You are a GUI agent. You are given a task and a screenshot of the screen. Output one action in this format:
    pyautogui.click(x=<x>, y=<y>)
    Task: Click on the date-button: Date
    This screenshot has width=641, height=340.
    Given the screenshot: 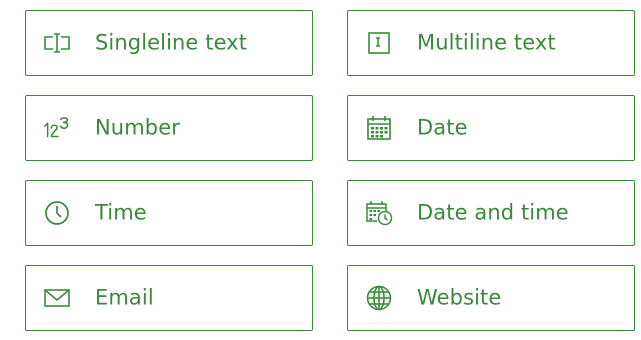 What is the action you would take?
    pyautogui.click(x=491, y=128)
    